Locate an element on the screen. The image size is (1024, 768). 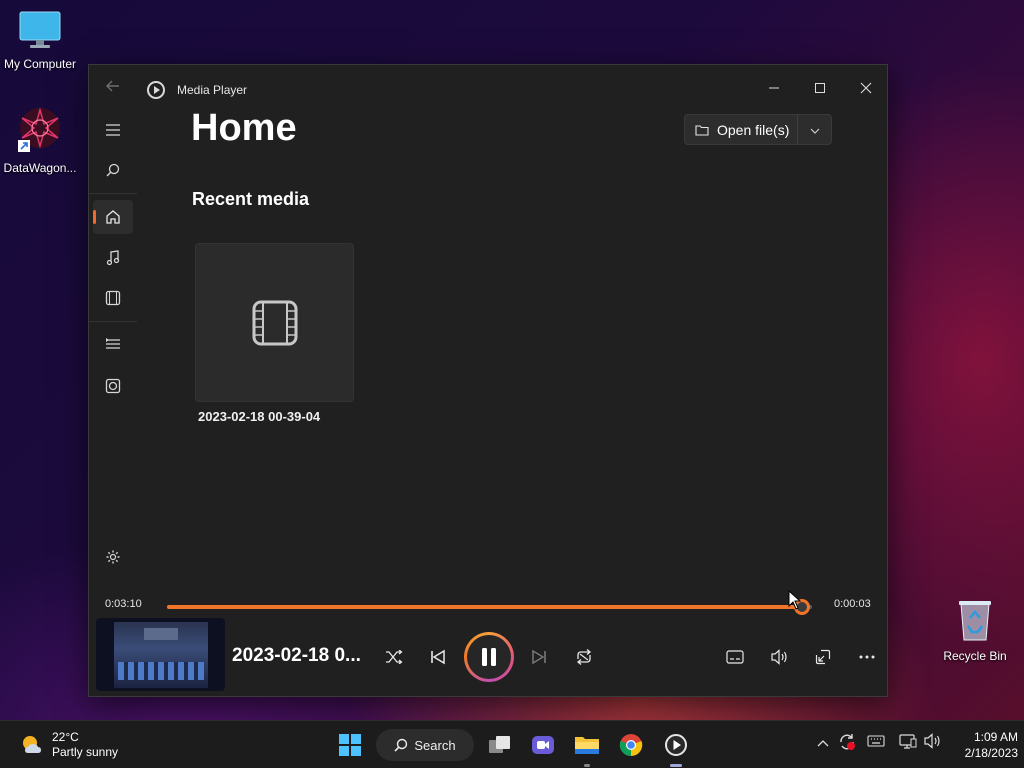
nav-play-queue is located at coordinates (113, 344).